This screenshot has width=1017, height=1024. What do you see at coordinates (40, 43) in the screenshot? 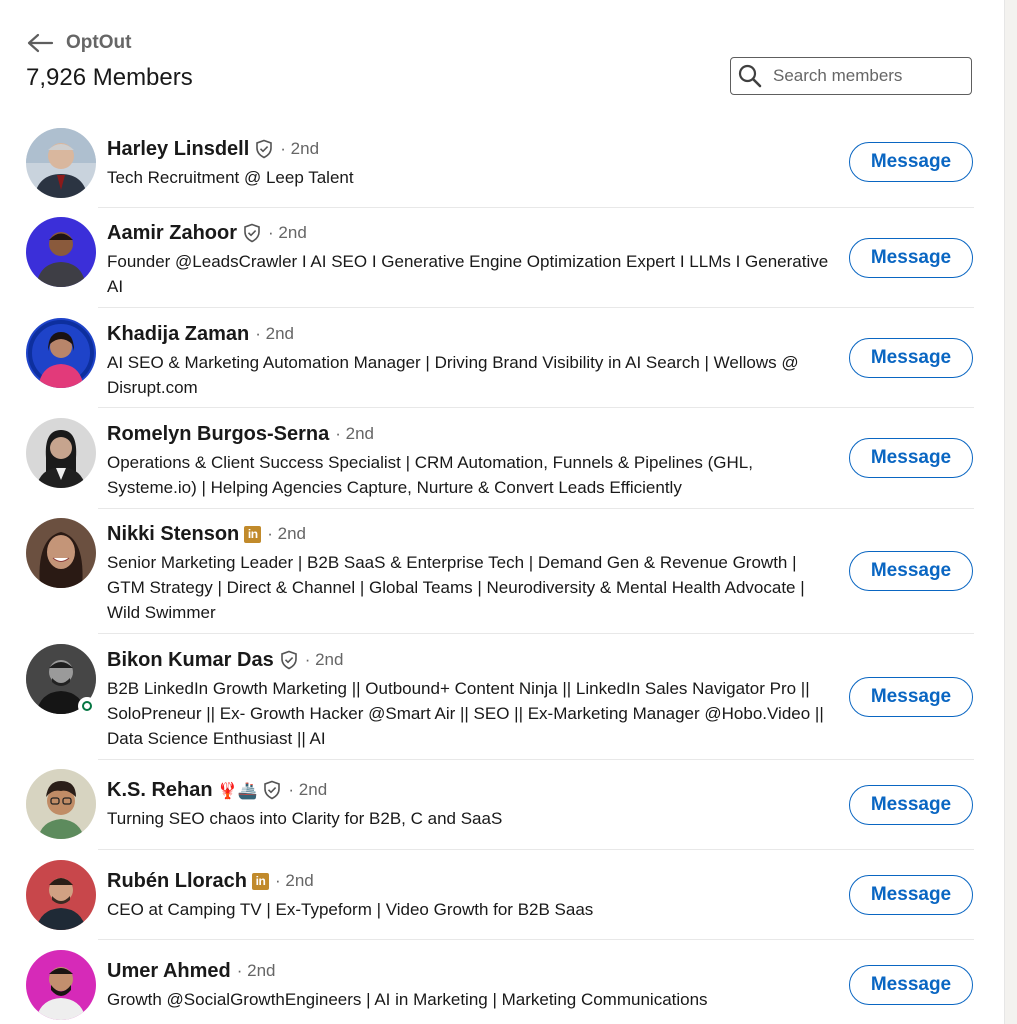
I see `arrow-left-icon` at bounding box center [40, 43].